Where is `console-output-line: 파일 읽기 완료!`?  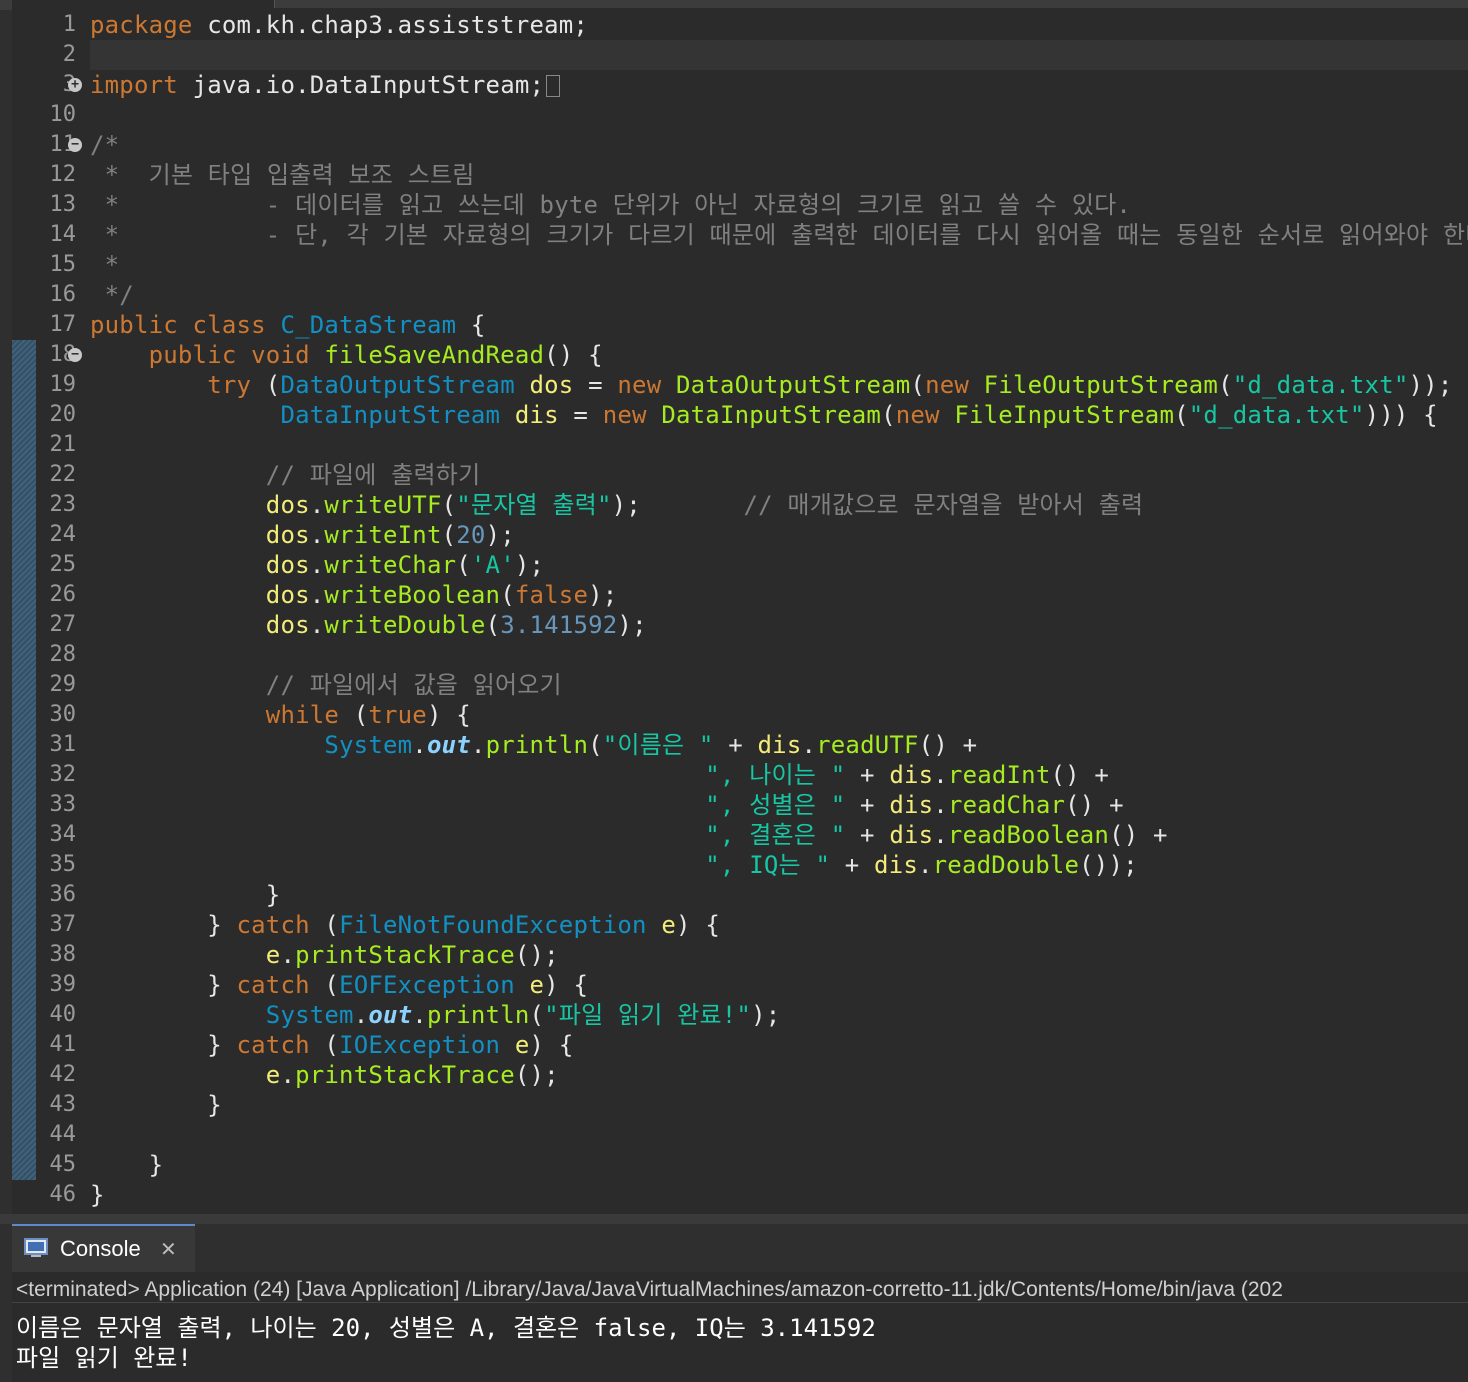
console-output-line: 파일 읽기 완료! is located at coordinates (104, 1358).